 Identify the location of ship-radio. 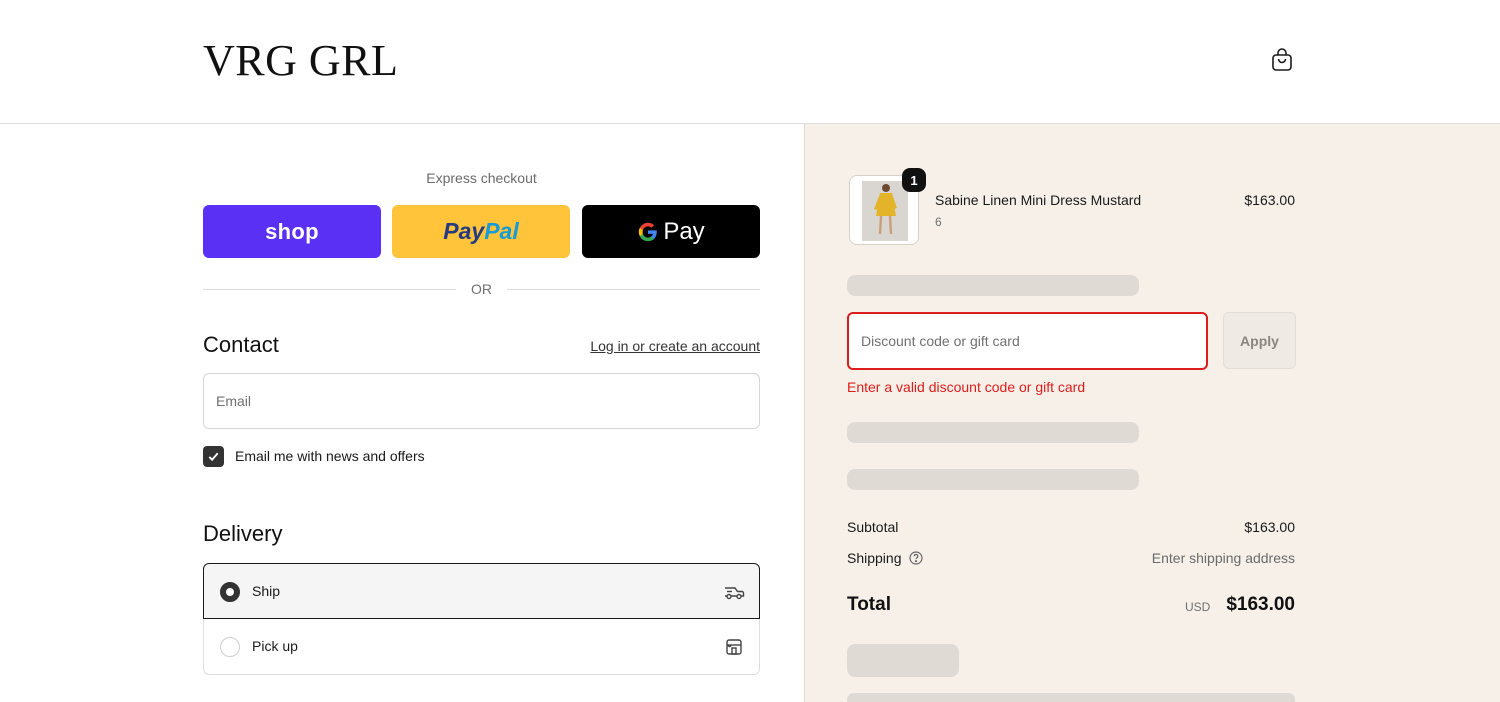
(230, 592).